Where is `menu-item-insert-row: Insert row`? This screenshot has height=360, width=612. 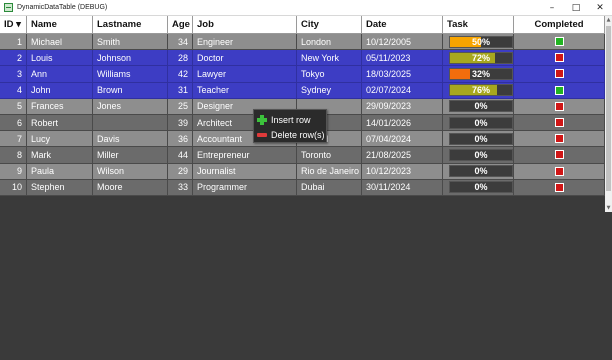 menu-item-insert-row: Insert row is located at coordinates (290, 119).